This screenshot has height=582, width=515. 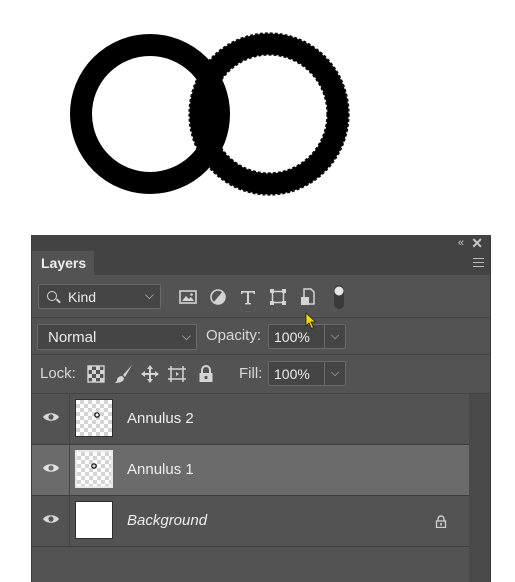 I want to click on filter-kind-dropdown: Kind ⌵, so click(x=99, y=296).